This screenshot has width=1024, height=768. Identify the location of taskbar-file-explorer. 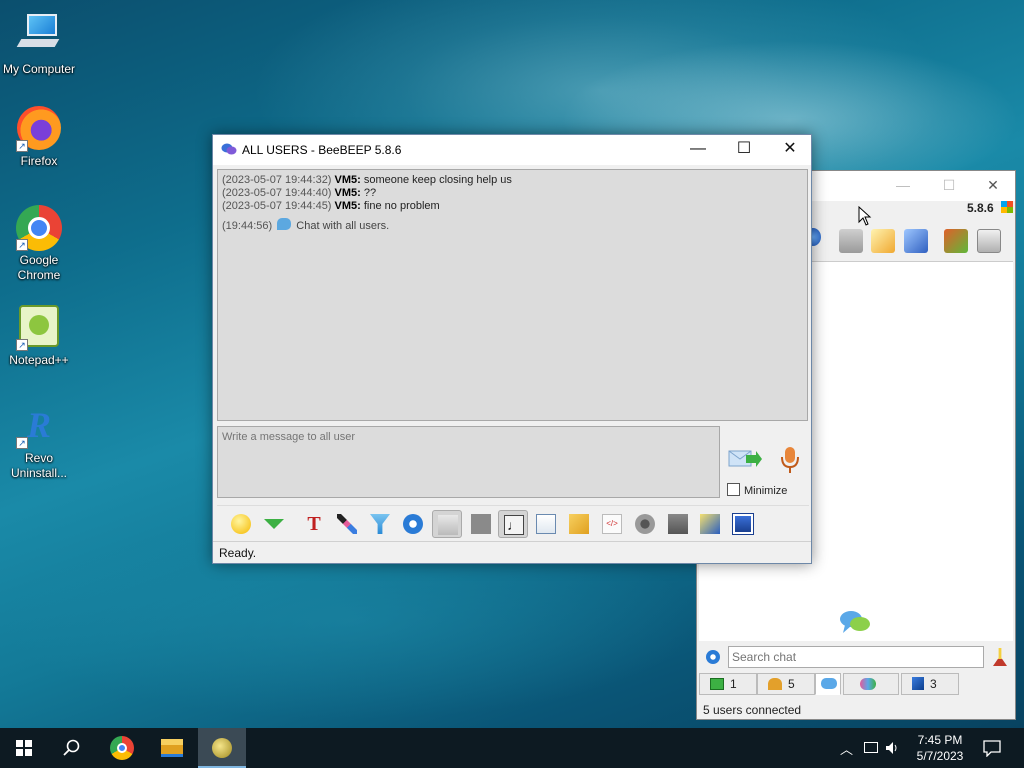
(172, 748).